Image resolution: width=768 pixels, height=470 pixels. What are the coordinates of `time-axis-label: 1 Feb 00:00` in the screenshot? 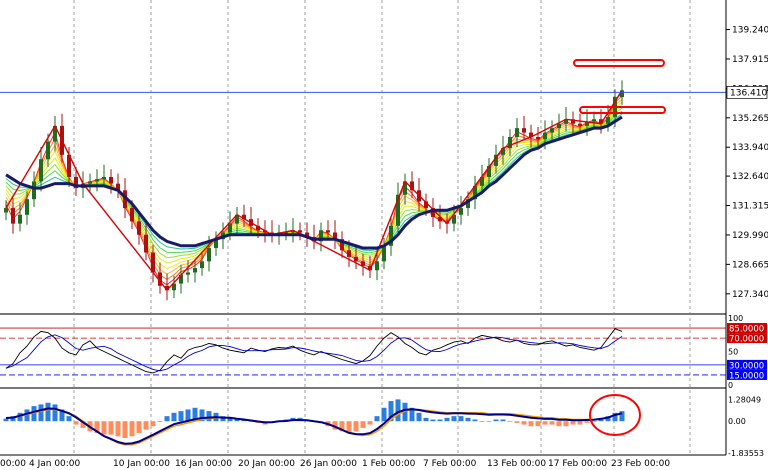 It's located at (389, 464).